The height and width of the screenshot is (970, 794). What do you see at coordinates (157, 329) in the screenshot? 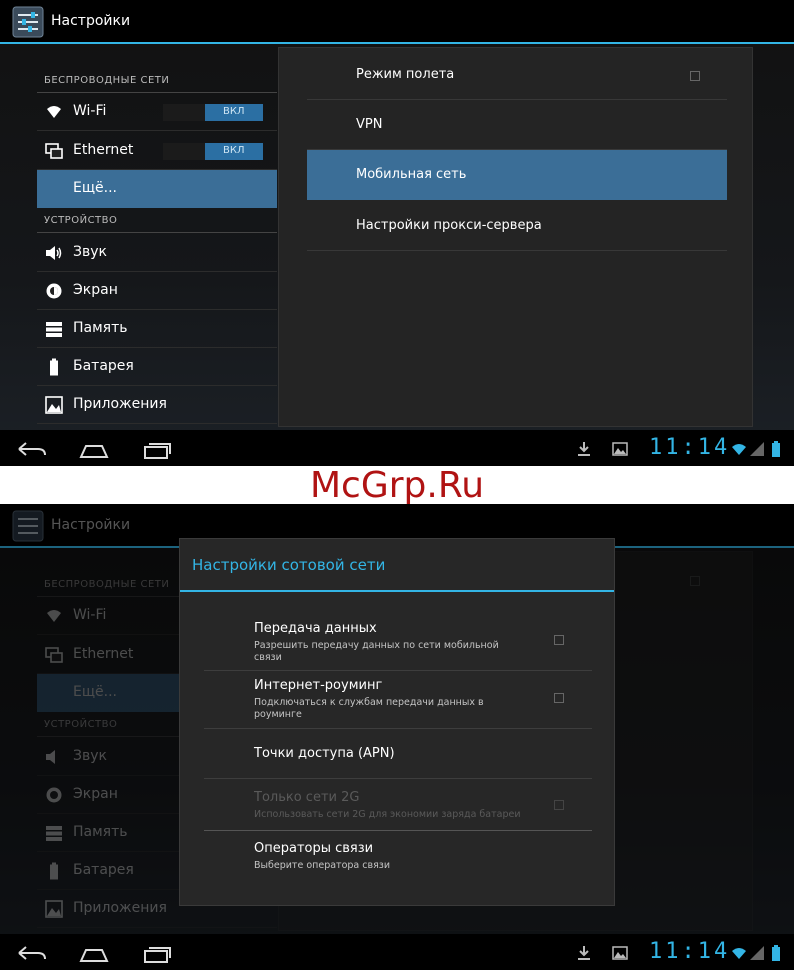
I see `sidebar-item-storage: Память` at bounding box center [157, 329].